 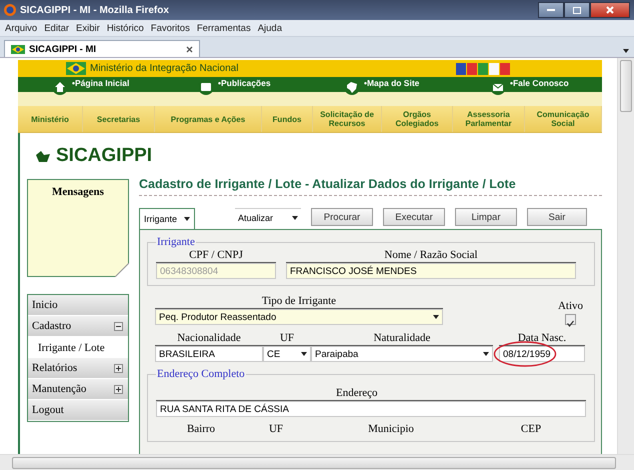 What do you see at coordinates (170, 28) in the screenshot?
I see `menu-item: Favoritos` at bounding box center [170, 28].